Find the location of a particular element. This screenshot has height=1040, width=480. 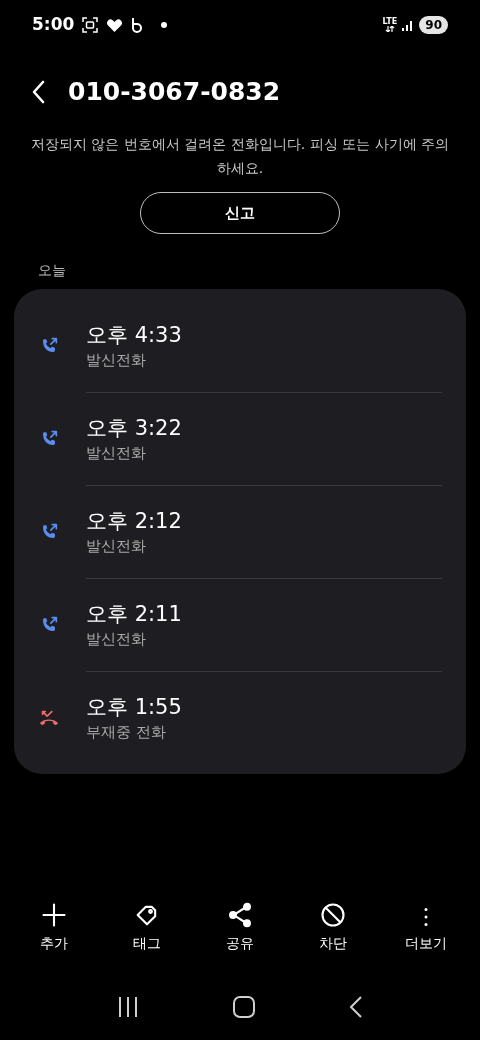

action-button: 더보기 is located at coordinates (425, 927).